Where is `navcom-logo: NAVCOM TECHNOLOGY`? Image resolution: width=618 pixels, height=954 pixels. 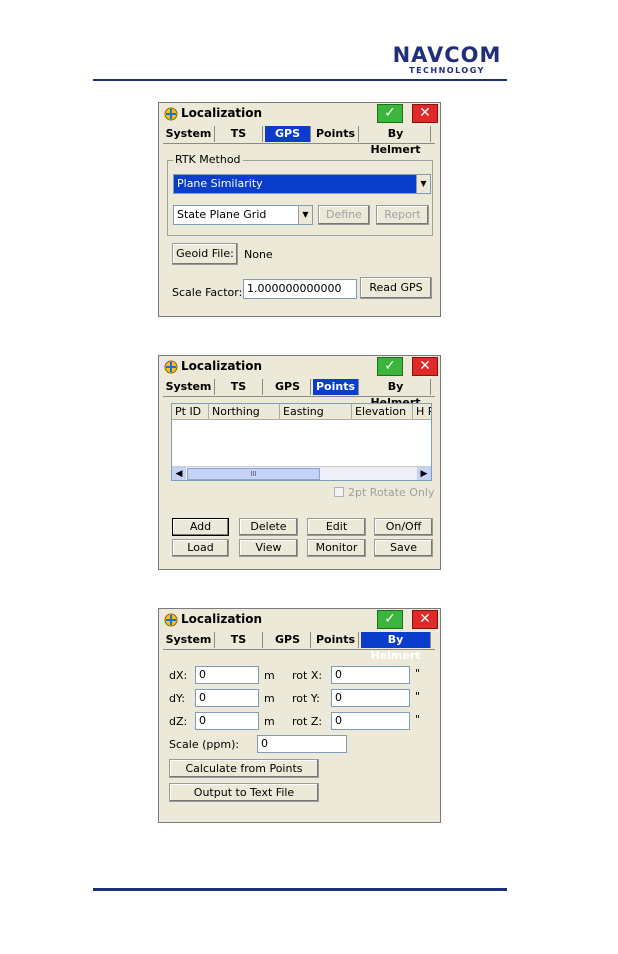
navcom-logo: NAVCOM TECHNOLOGY is located at coordinates (447, 59).